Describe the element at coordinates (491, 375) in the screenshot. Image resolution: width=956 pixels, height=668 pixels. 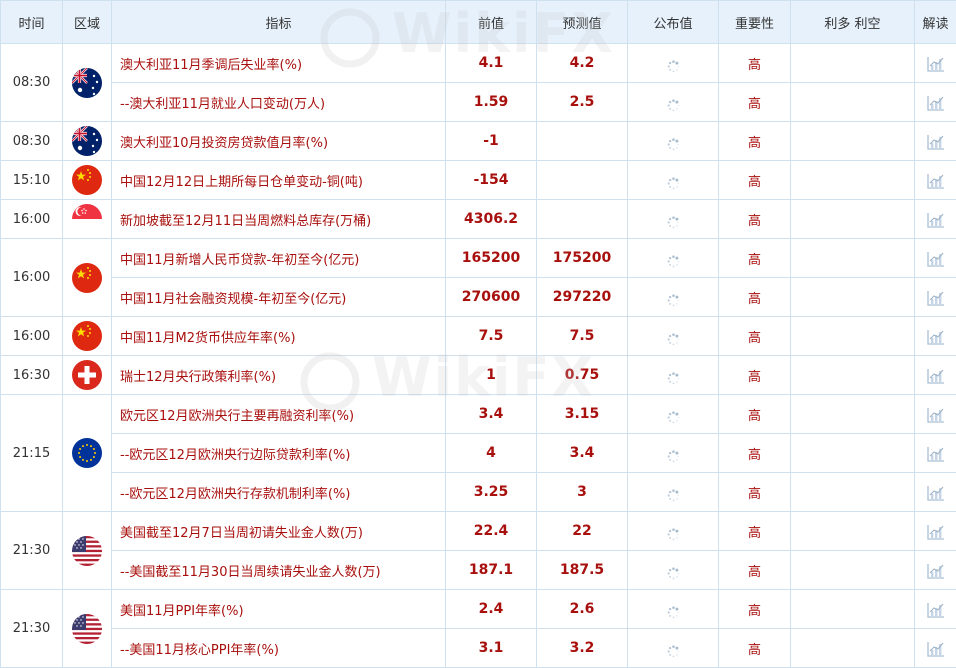
I see `previous-value: 1` at that location.